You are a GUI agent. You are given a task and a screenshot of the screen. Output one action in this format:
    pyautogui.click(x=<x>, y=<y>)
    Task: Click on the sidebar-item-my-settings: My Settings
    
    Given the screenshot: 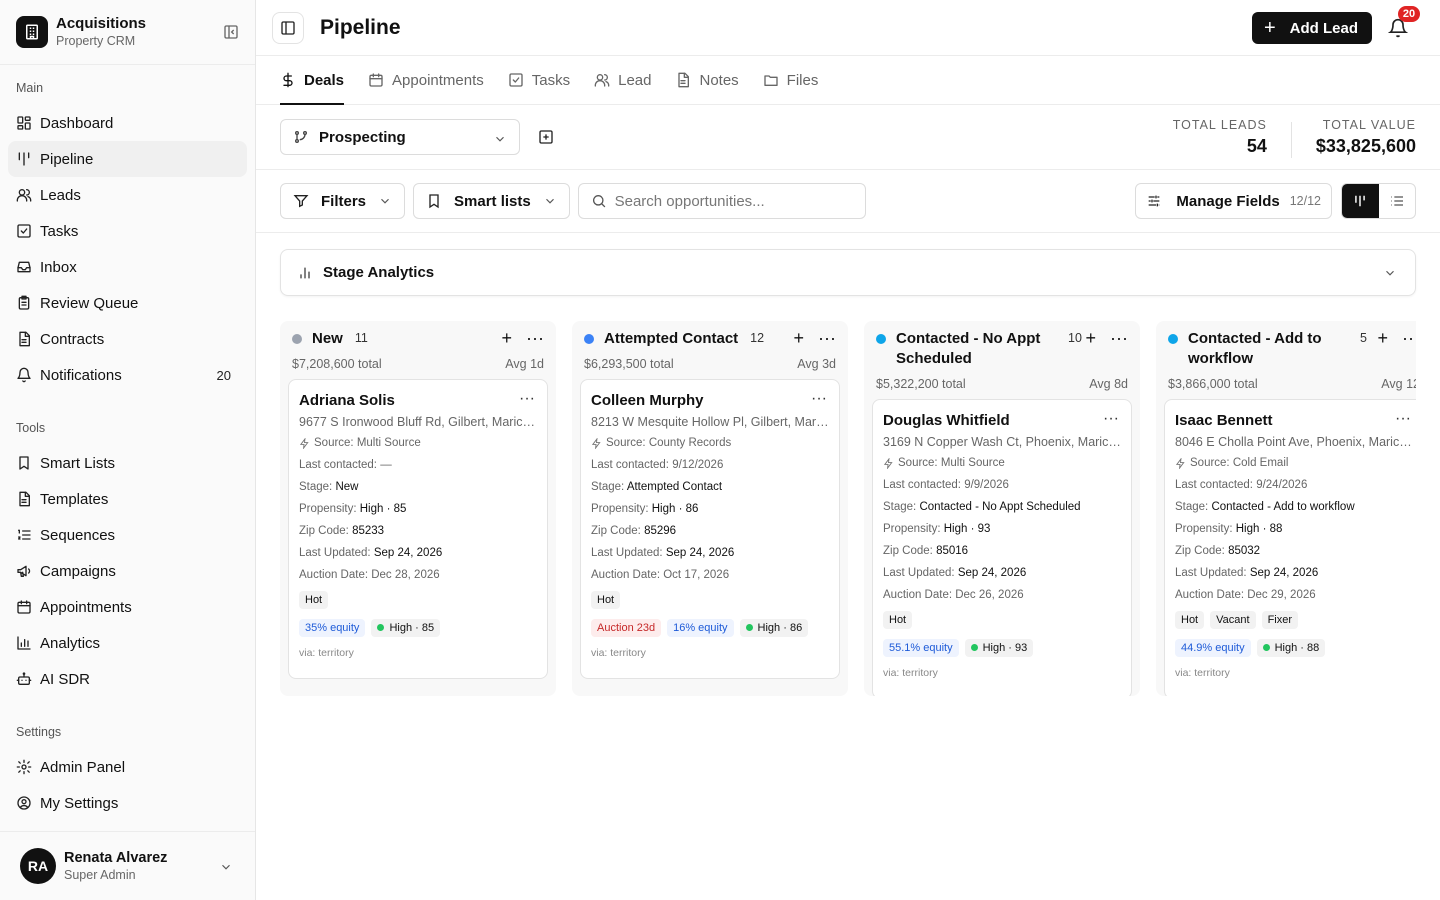 What is the action you would take?
    pyautogui.click(x=127, y=803)
    